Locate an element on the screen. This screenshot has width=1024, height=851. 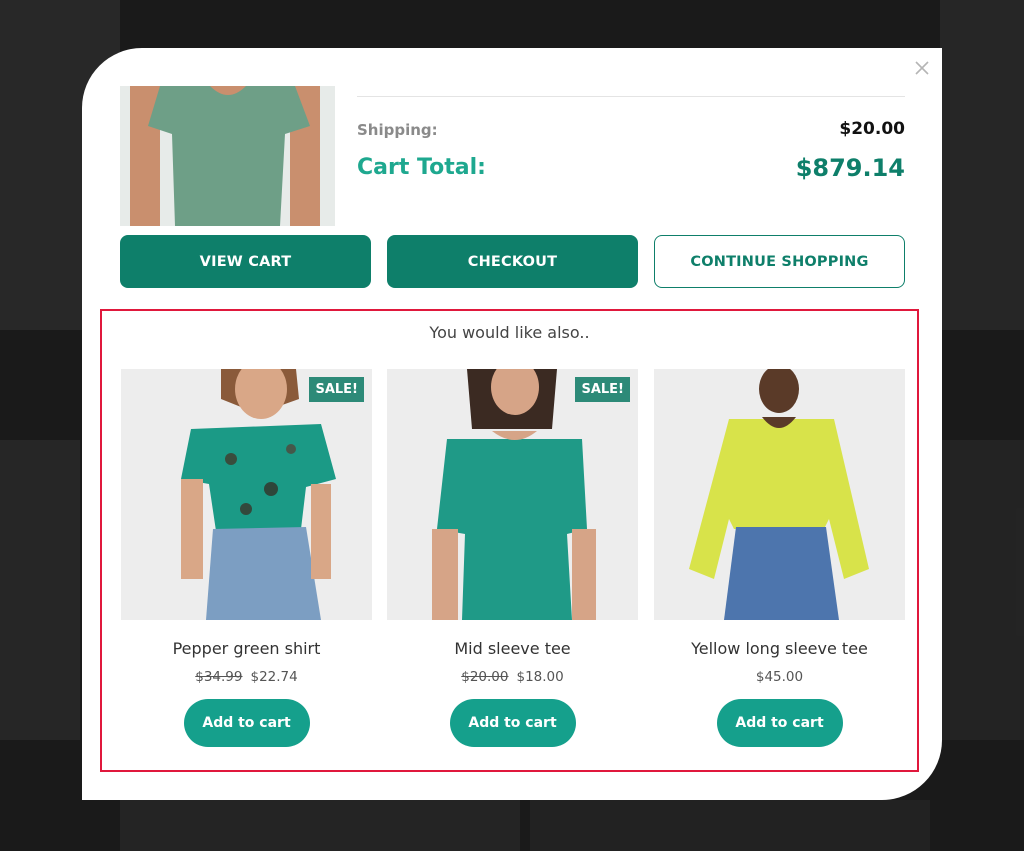
product-price: $45.00 is located at coordinates (779, 677).